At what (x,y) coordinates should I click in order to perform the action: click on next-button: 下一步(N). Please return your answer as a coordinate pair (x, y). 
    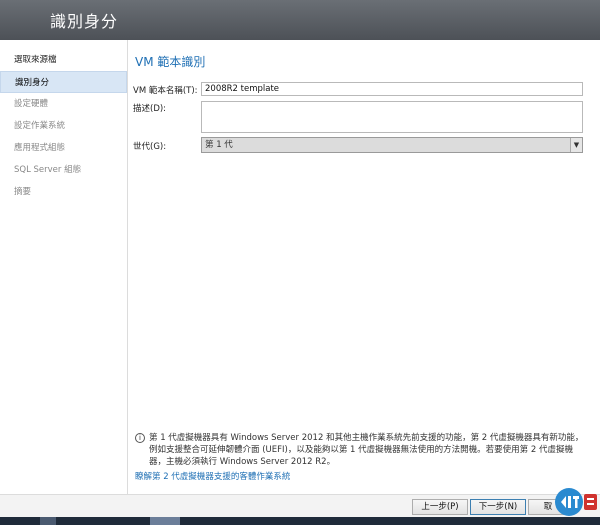
    Looking at the image, I should click on (498, 507).